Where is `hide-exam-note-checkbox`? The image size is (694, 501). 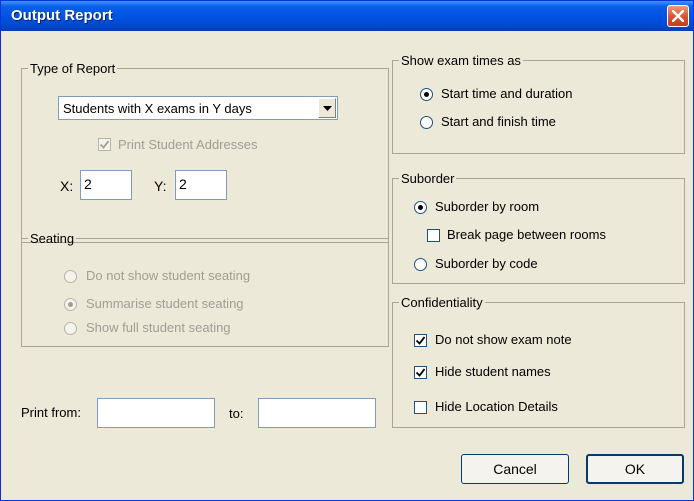
hide-exam-note-checkbox is located at coordinates (420, 340).